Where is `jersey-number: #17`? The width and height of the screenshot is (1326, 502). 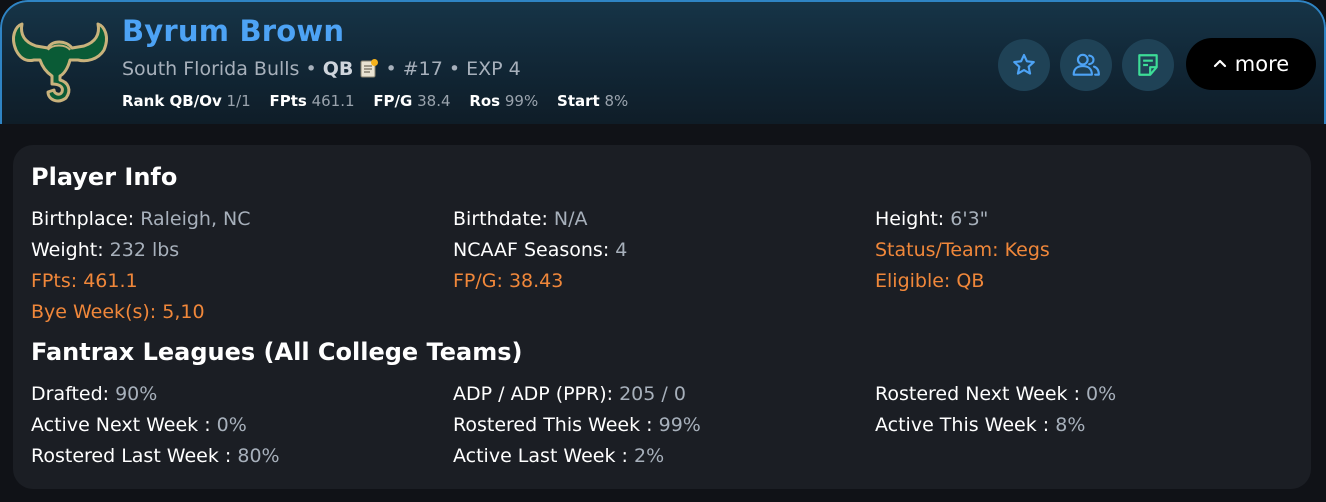 jersey-number: #17 is located at coordinates (422, 69).